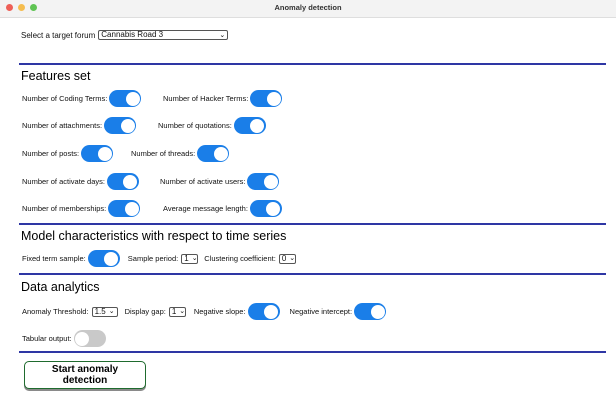  I want to click on clustering-label: Clustering coefficient:, so click(240, 258).